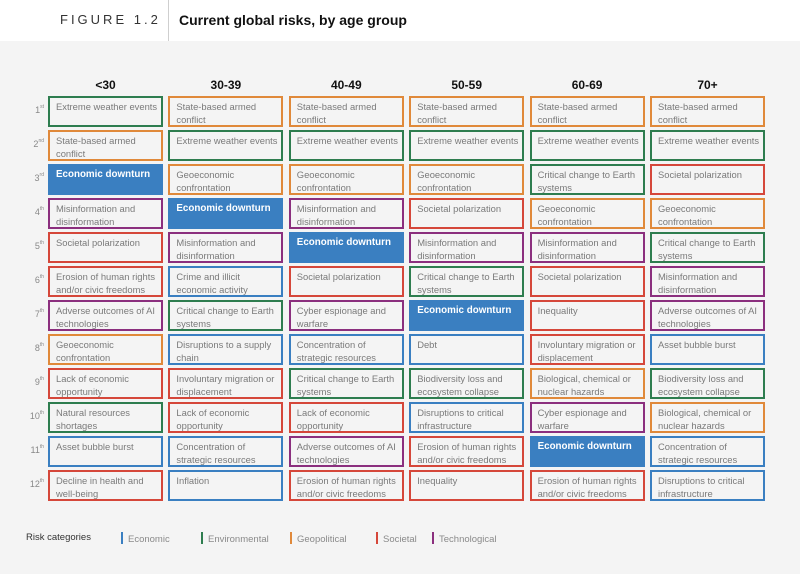 This screenshot has width=800, height=574. What do you see at coordinates (587, 85) in the screenshot?
I see `column-header: 60-69` at bounding box center [587, 85].